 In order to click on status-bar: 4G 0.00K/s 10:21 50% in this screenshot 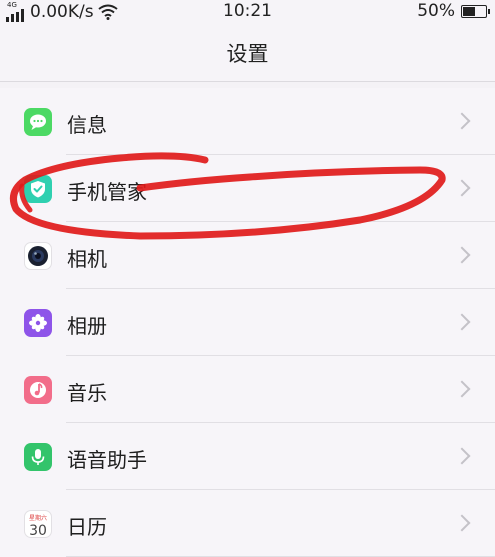, I will do `click(247, 13)`.